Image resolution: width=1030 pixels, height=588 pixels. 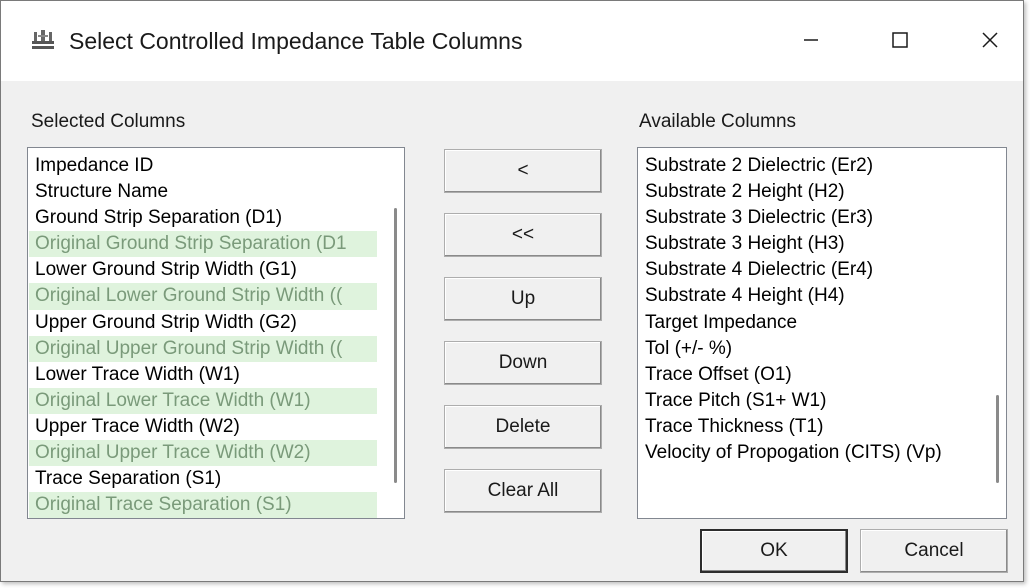 I want to click on close-button, so click(x=990, y=40).